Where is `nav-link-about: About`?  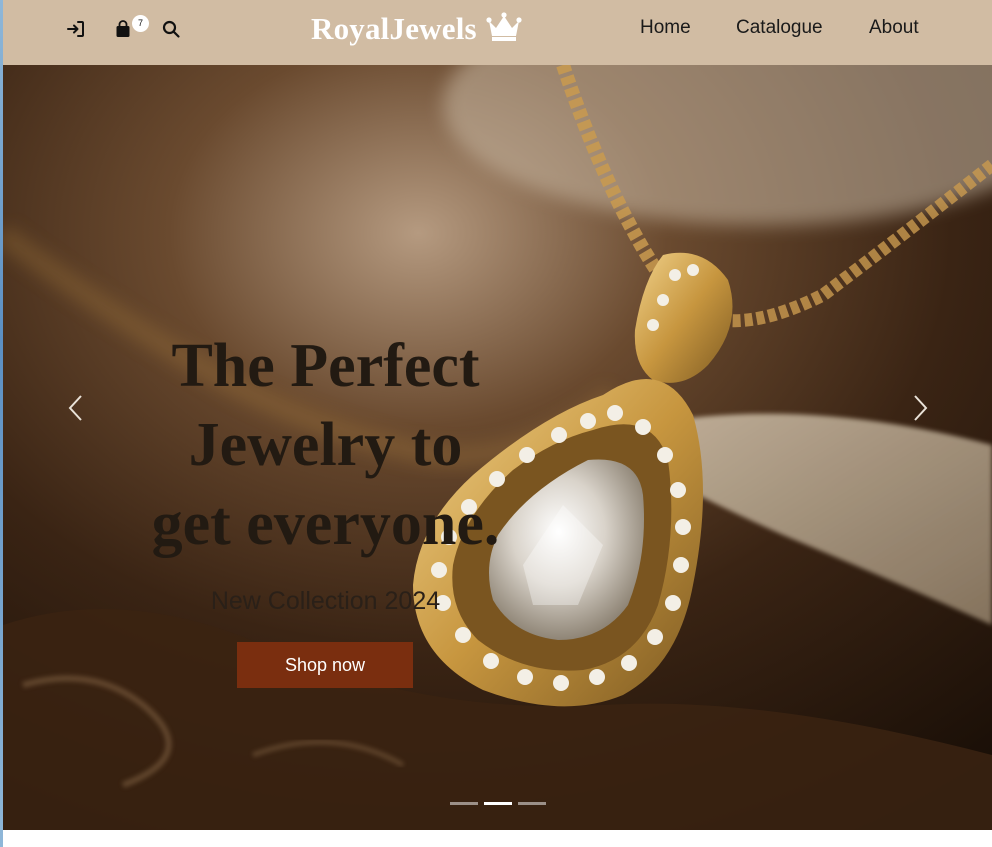
nav-link-about: About is located at coordinates (894, 28).